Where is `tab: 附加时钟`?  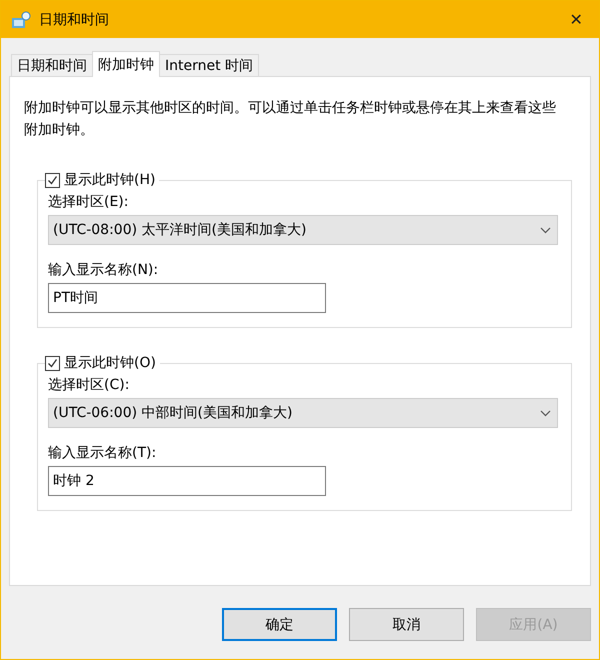
tab: 附加时钟 is located at coordinates (126, 64).